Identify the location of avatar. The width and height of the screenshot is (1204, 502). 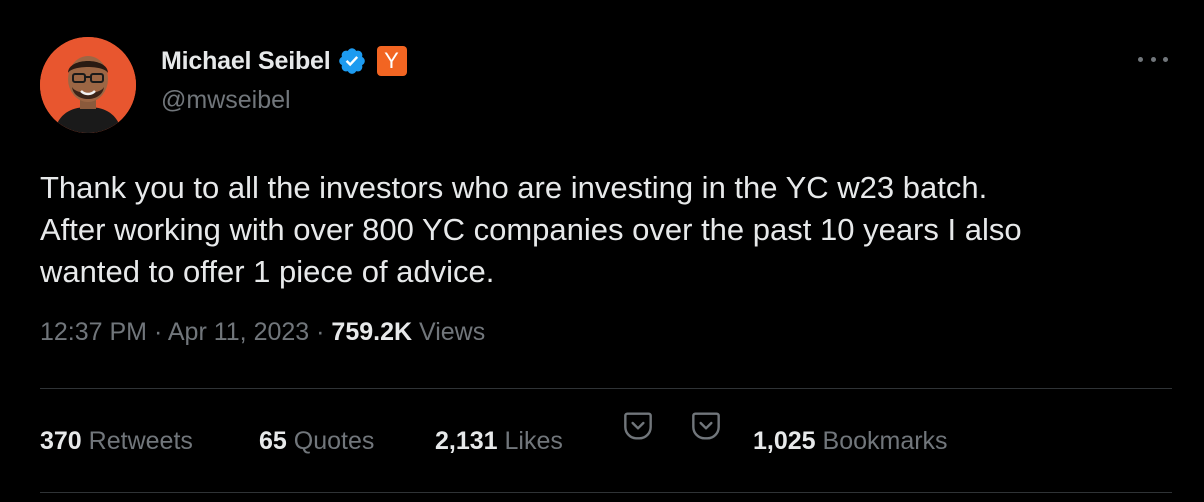
(88, 85).